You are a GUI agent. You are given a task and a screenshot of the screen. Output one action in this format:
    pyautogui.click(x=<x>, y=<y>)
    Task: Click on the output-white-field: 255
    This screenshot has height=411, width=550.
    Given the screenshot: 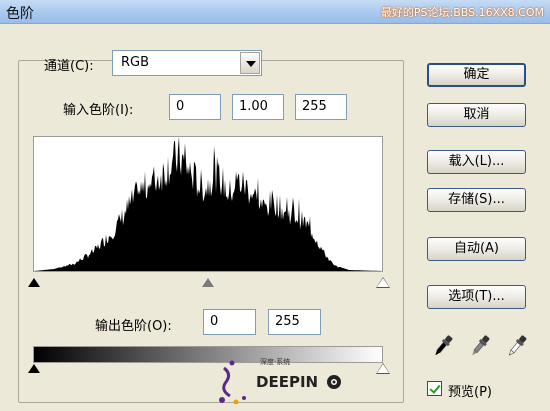 What is the action you would take?
    pyautogui.click(x=294, y=322)
    